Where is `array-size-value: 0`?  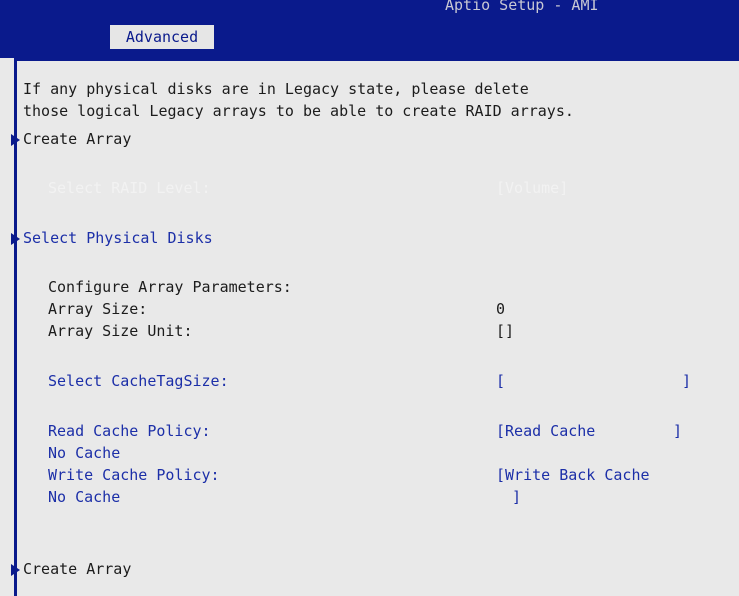
array-size-value: 0 is located at coordinates (501, 309).